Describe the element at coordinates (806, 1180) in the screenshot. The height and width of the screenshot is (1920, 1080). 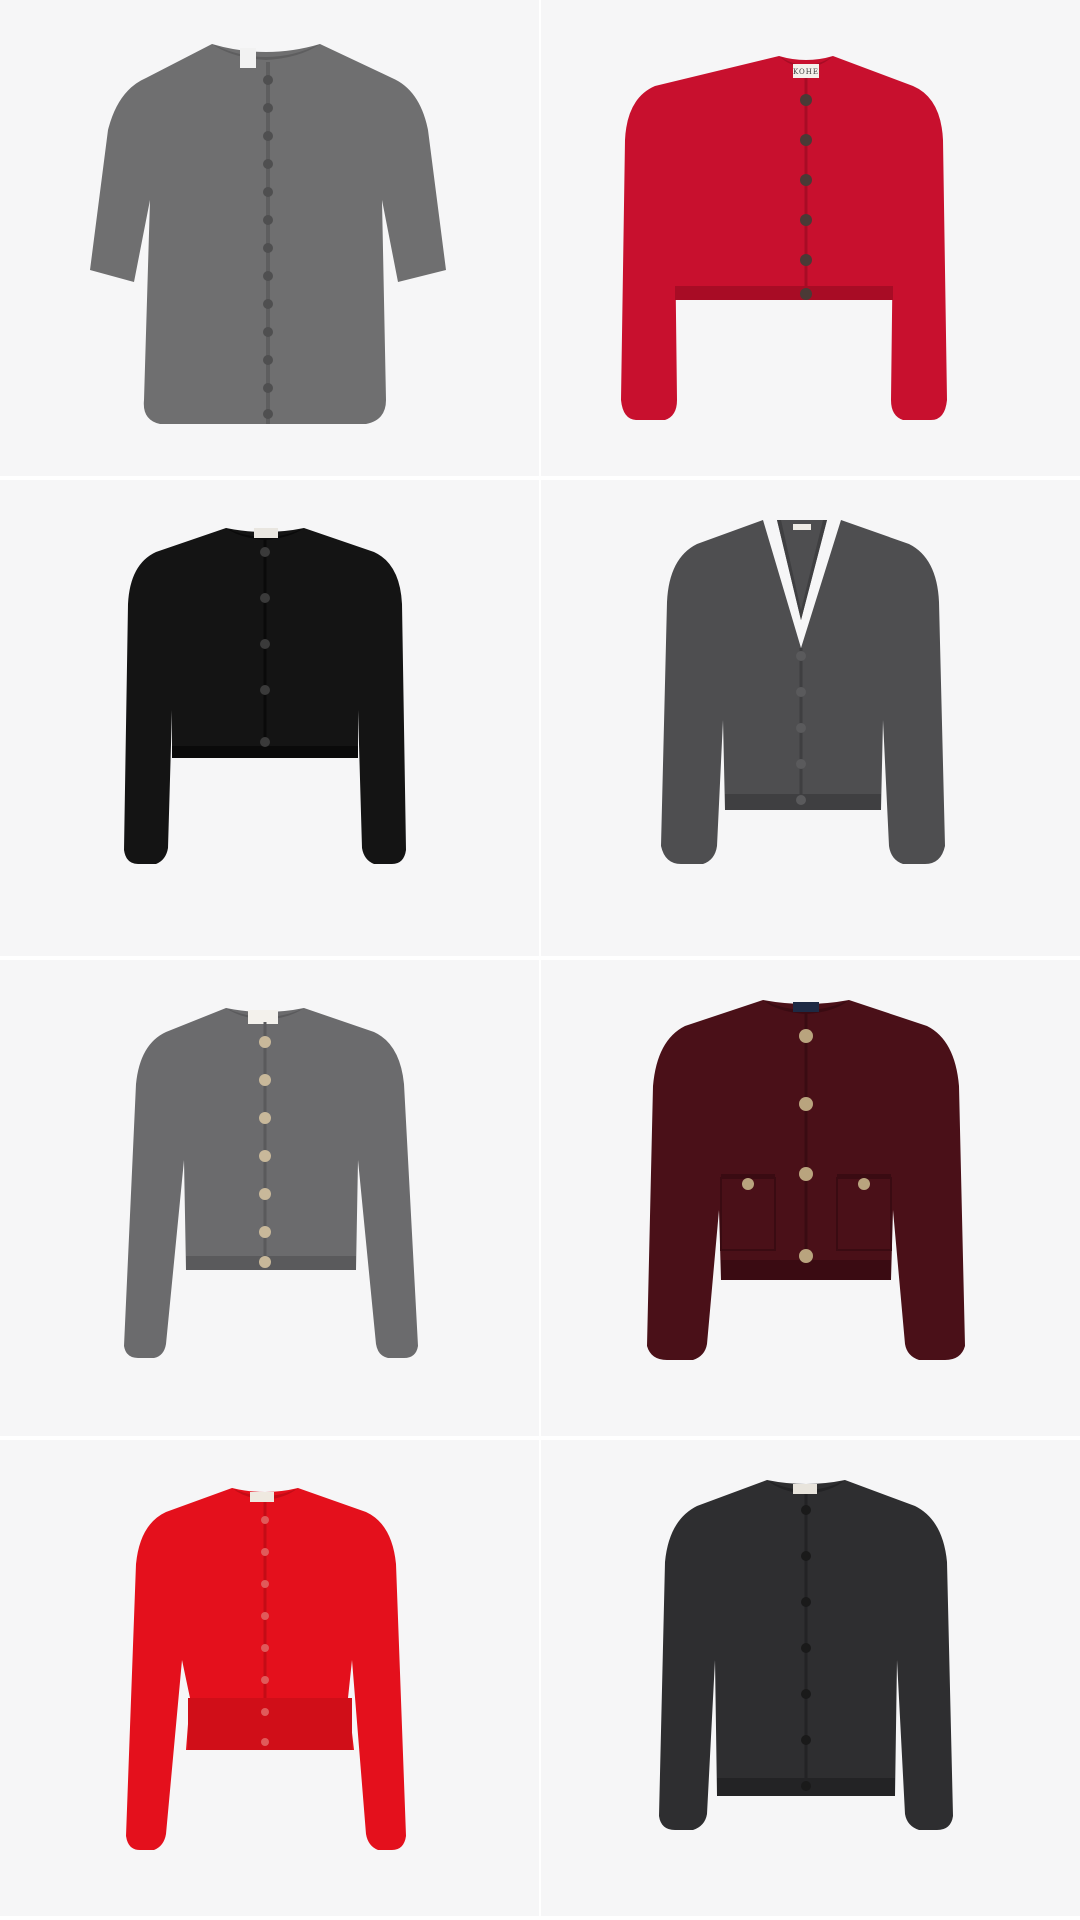
I see `burgundy-pocket-cardigan-image` at that location.